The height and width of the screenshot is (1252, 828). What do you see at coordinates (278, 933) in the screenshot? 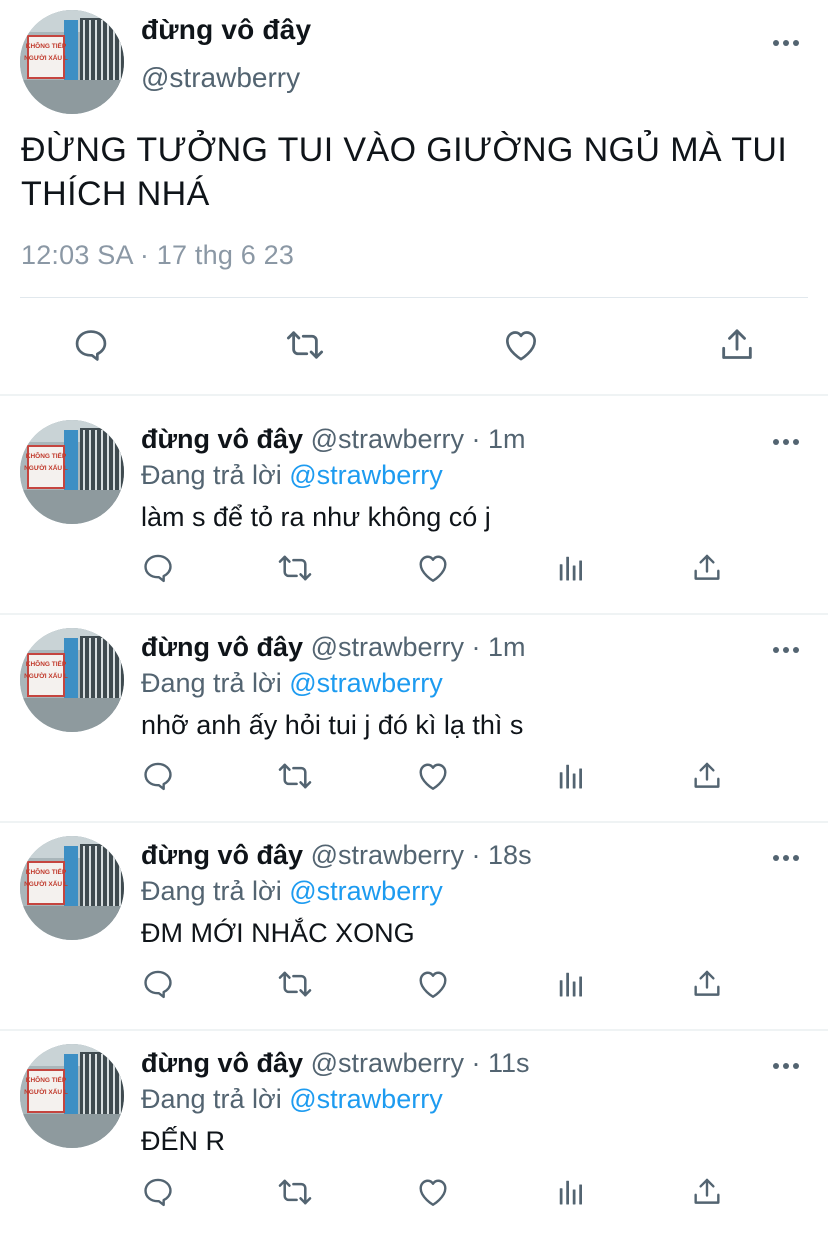
I see `reply-text: ĐM MỚI NHẮC XONG` at bounding box center [278, 933].